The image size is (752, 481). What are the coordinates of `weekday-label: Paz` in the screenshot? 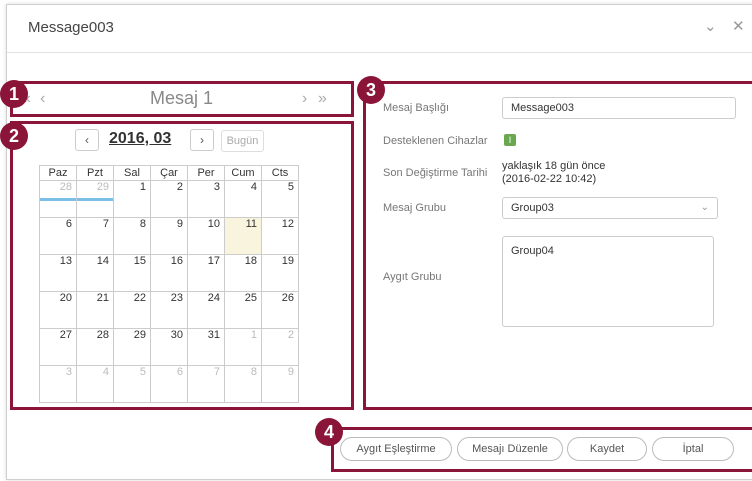 It's located at (58, 173).